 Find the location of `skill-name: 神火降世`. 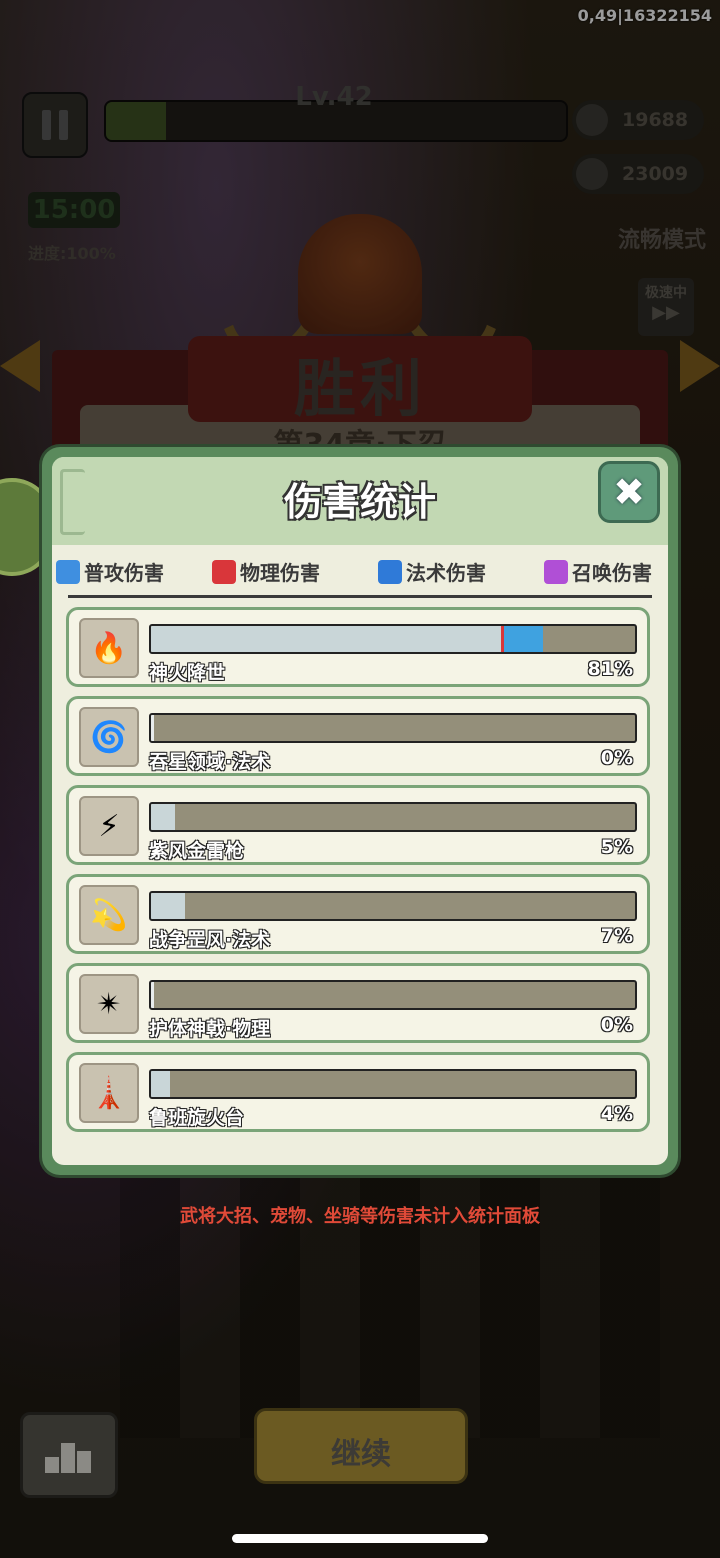

skill-name: 神火降世 is located at coordinates (187, 673).